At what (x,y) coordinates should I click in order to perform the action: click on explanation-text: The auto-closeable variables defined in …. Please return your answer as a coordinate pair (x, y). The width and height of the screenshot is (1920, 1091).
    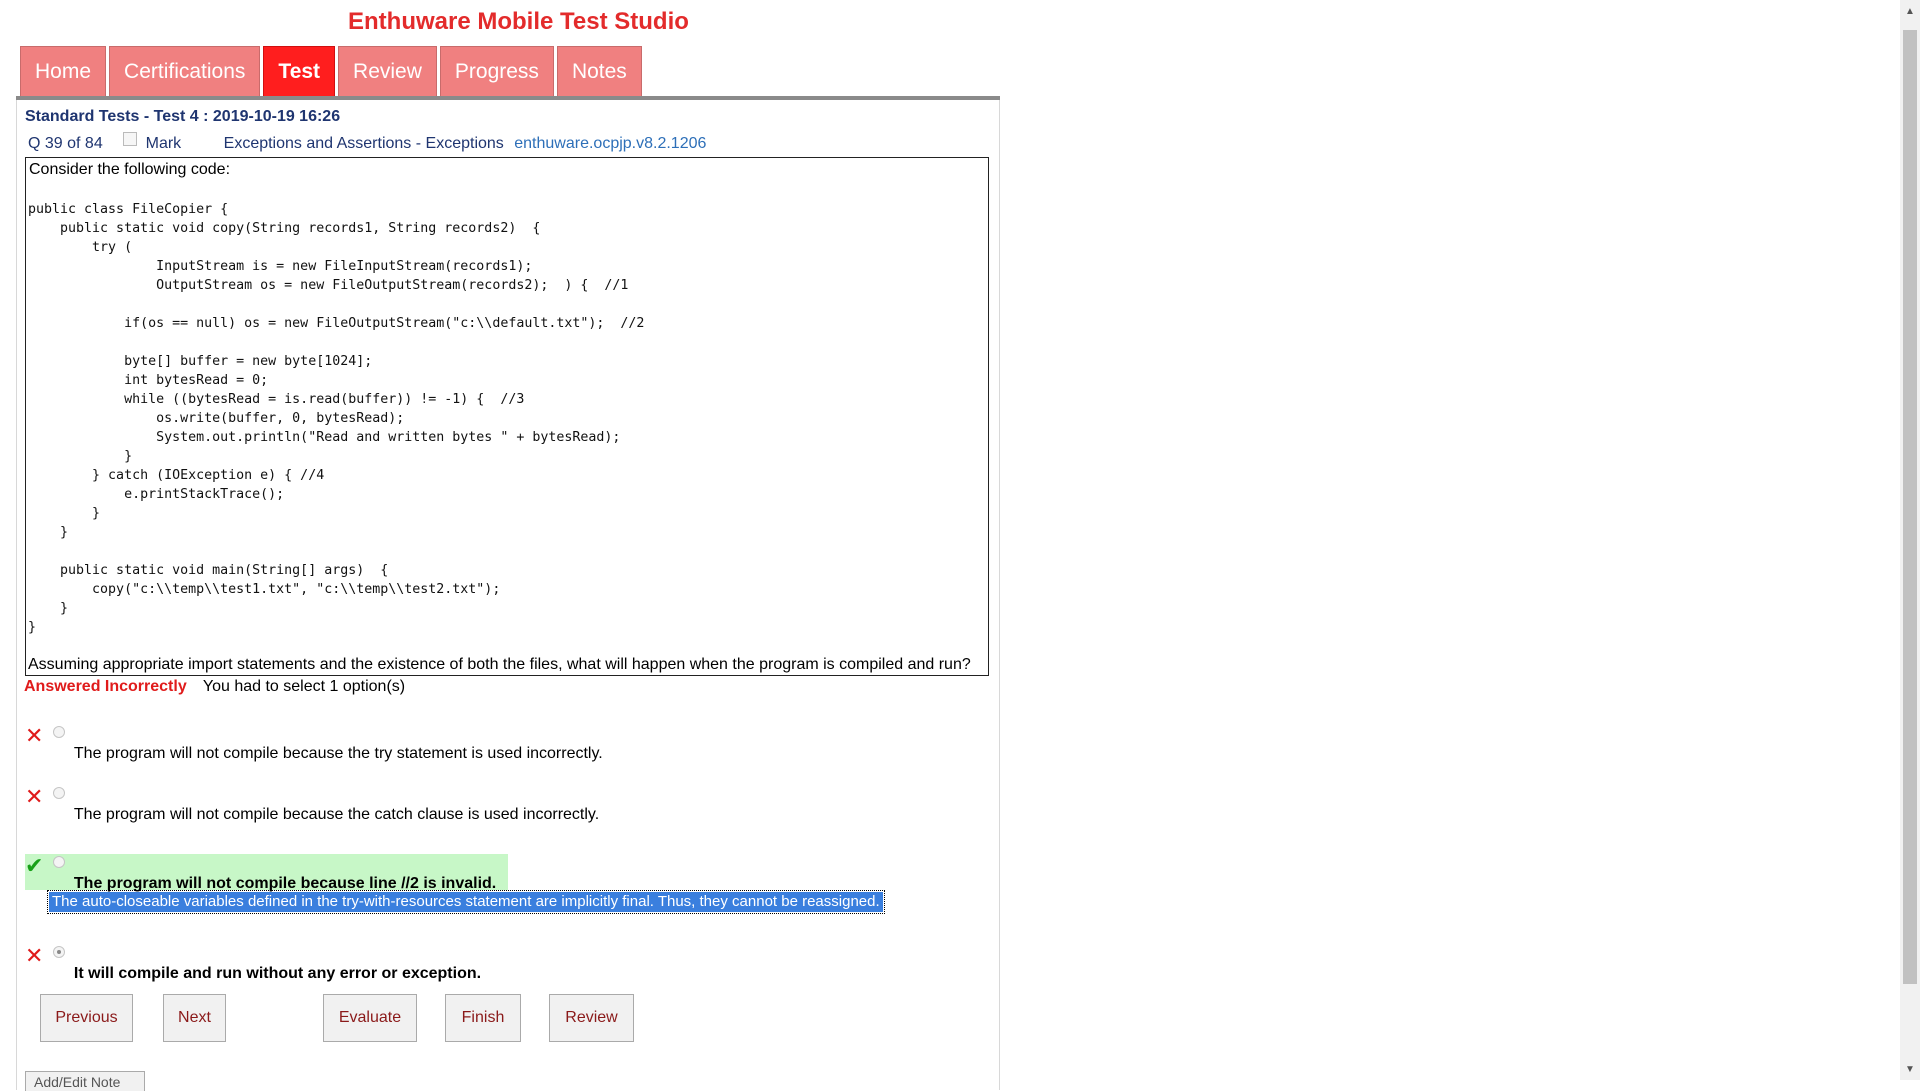
    Looking at the image, I should click on (466, 902).